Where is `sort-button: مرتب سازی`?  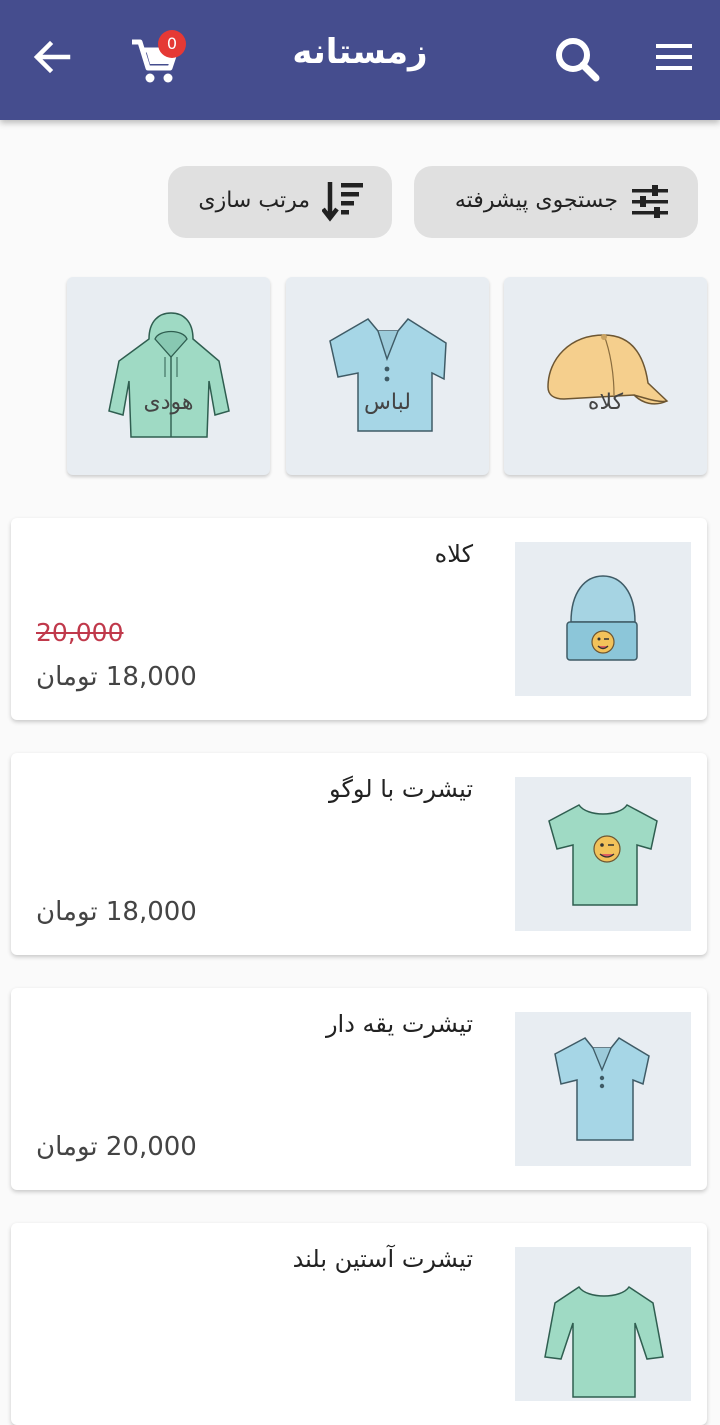
sort-button: مرتب سازی is located at coordinates (280, 202).